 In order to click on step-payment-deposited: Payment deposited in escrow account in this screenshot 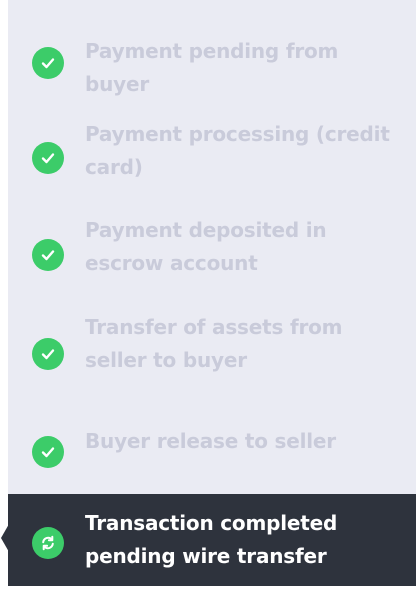, I will do `click(212, 249)`.